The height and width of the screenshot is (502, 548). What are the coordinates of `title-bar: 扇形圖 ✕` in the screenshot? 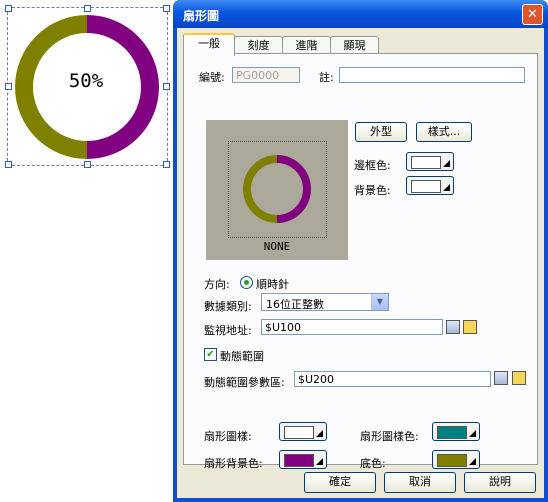 It's located at (360, 14).